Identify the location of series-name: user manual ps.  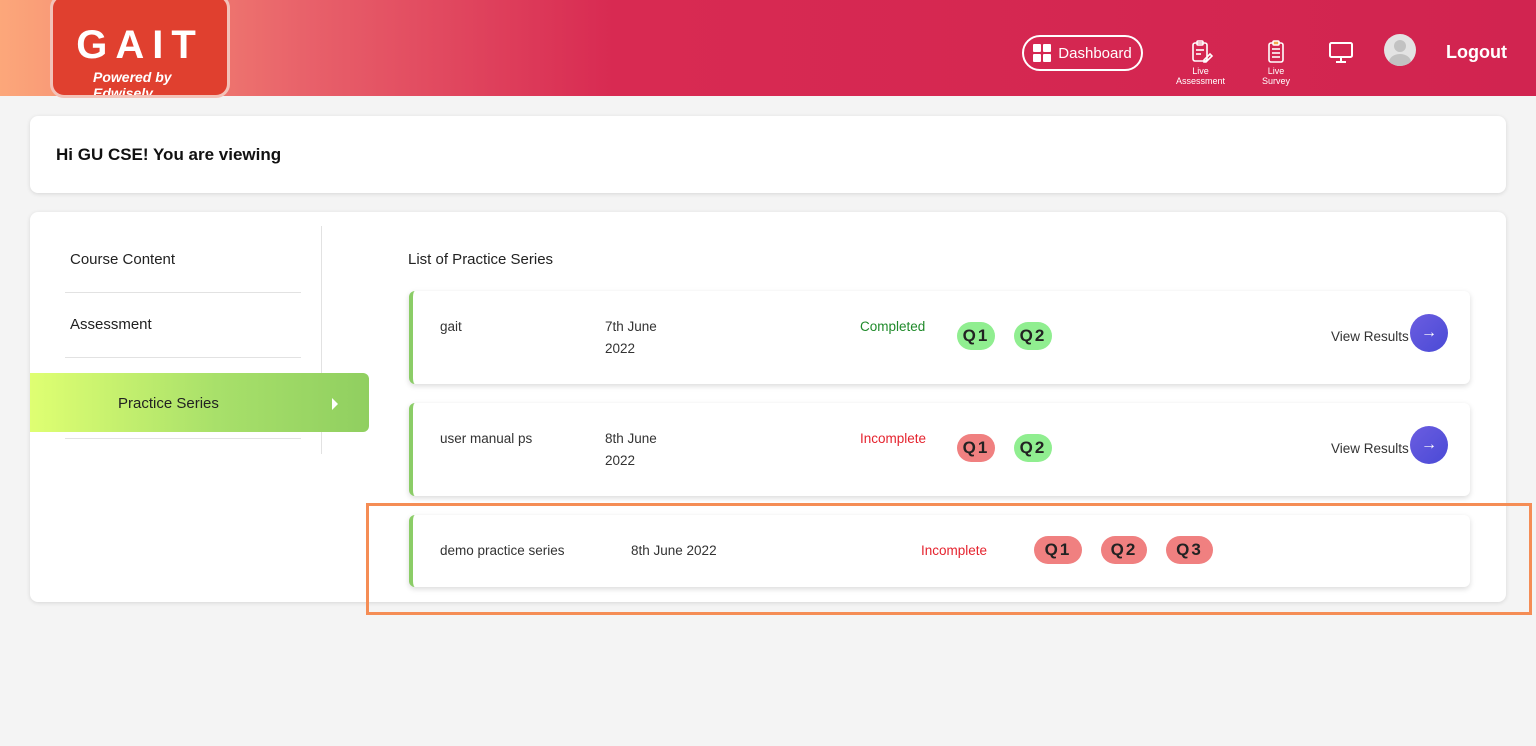
(486, 438).